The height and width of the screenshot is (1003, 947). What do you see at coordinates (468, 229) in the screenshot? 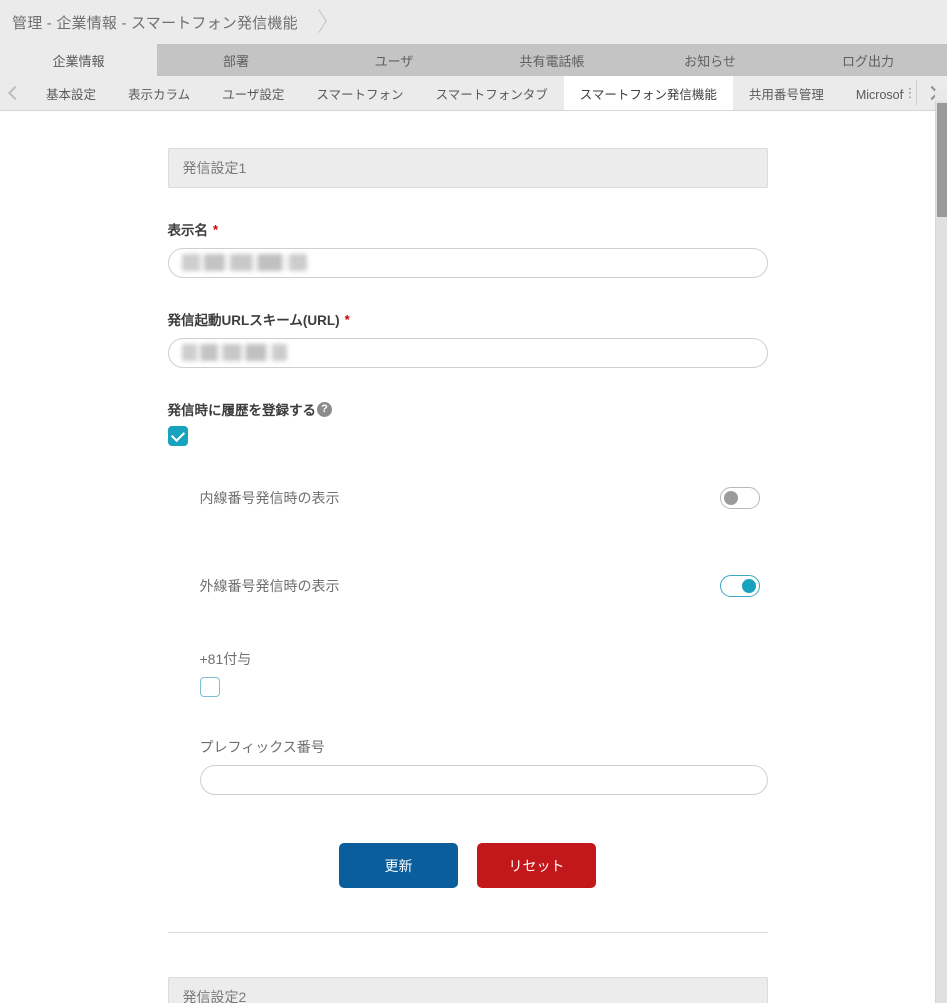
I see `display-name-label: 表示名 *` at bounding box center [468, 229].